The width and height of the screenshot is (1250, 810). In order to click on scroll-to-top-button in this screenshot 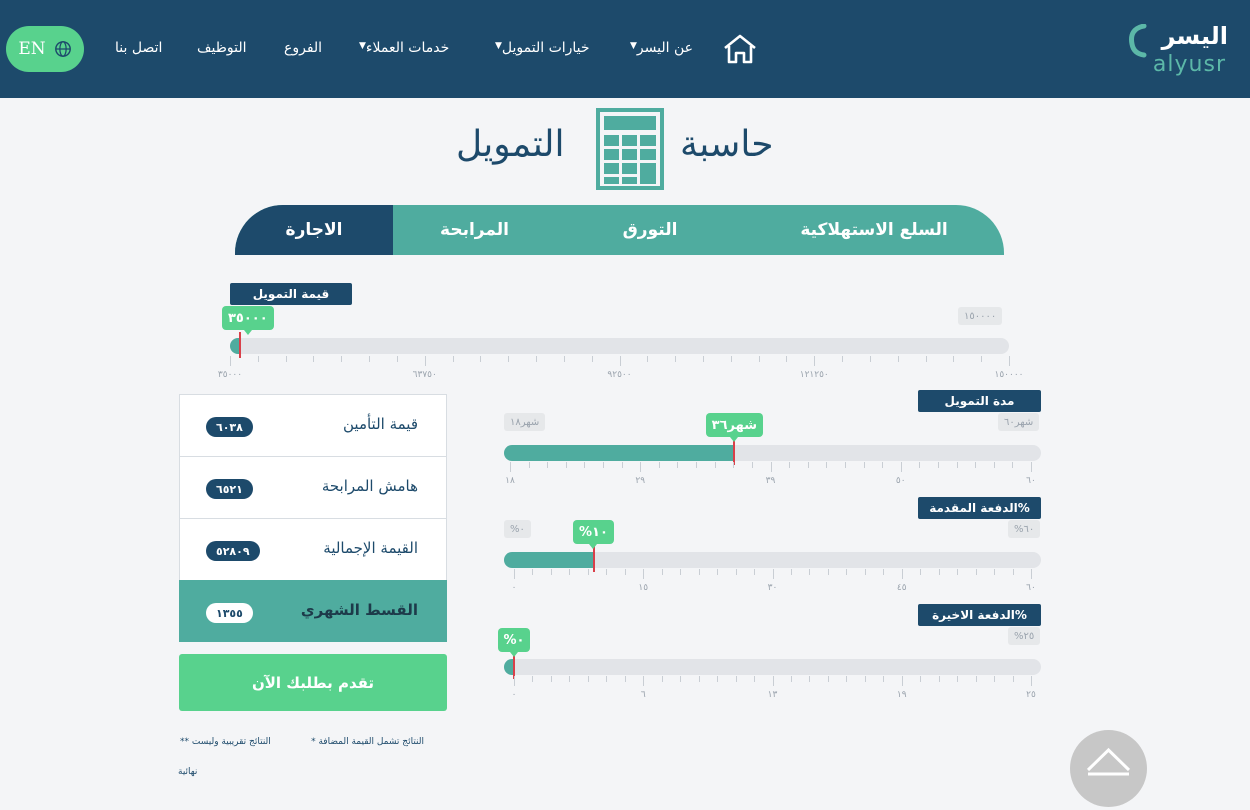, I will do `click(1108, 768)`.